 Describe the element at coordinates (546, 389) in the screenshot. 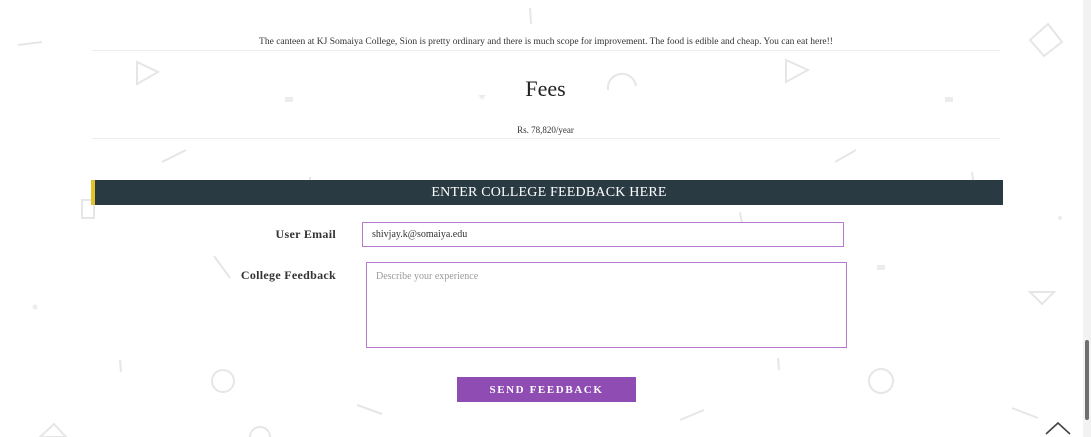

I see `send-feedback-button: SEND FEEDBACK` at that location.